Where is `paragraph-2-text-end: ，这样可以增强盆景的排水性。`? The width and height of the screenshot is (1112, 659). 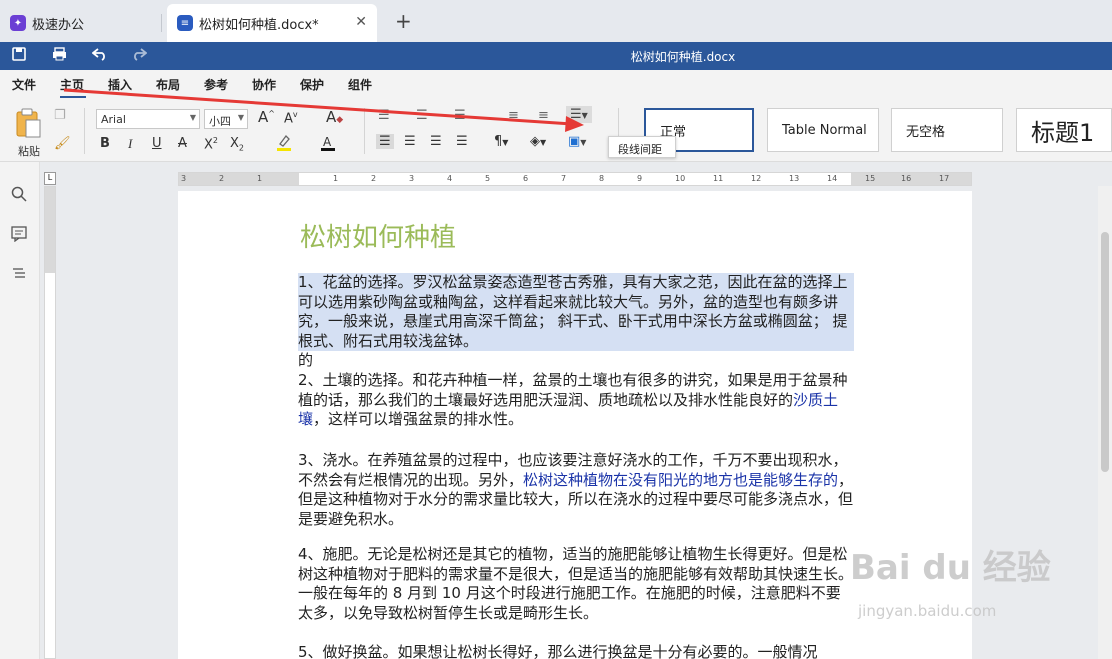
paragraph-2-text-end: ，这样可以增强盆景的排水性。 is located at coordinates (418, 419).